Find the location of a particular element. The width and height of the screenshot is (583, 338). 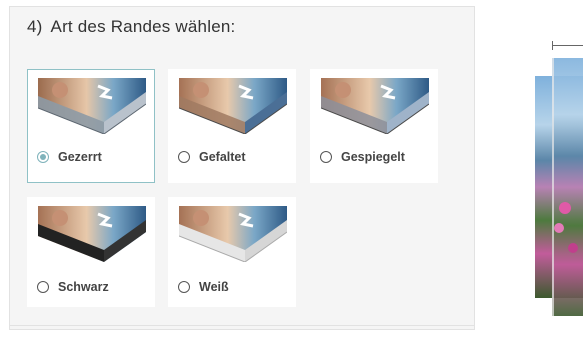

radio-row-gefaltet: Gefaltet is located at coordinates (212, 157).